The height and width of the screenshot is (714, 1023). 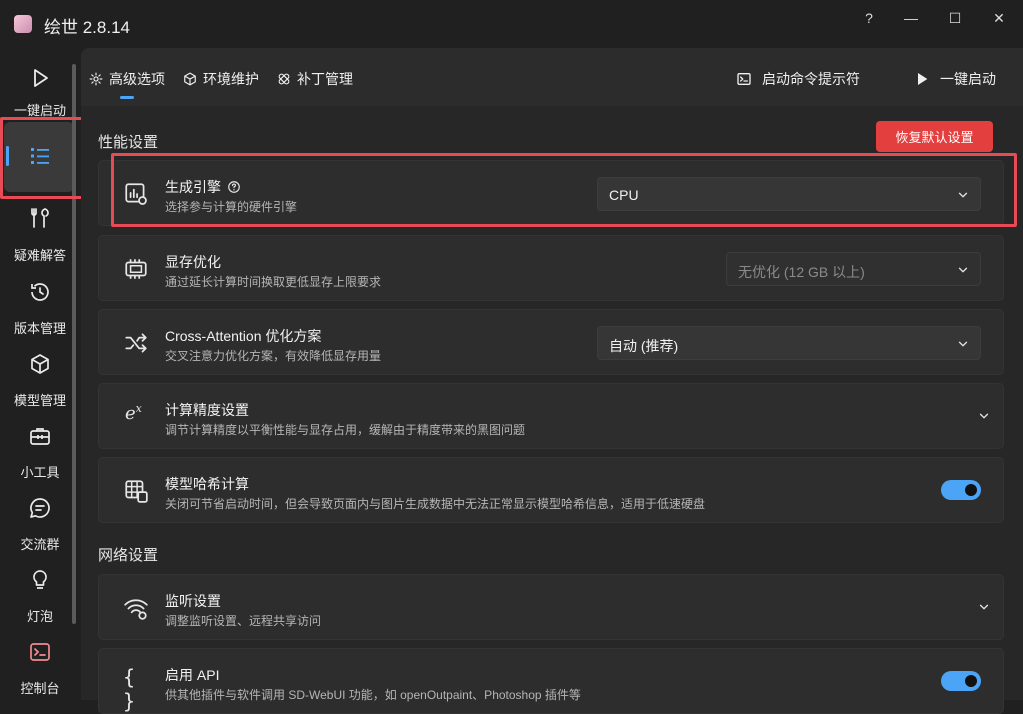 What do you see at coordinates (789, 343) in the screenshot?
I see `cross-attention-select: 自动 (推荐)` at bounding box center [789, 343].